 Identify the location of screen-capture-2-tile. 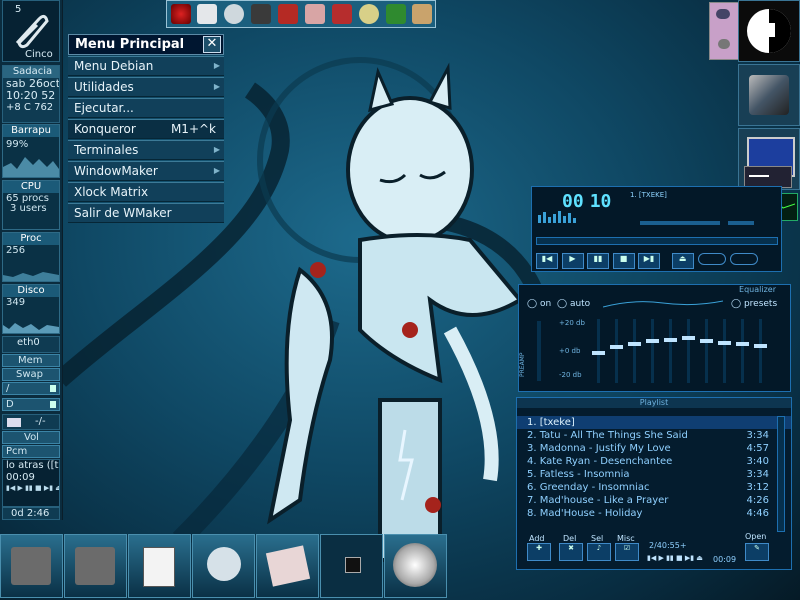
(95, 566).